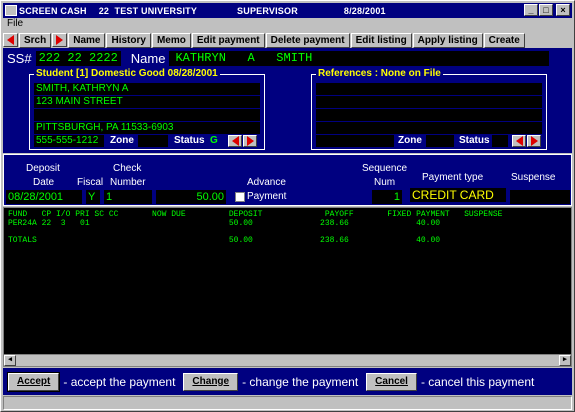 The height and width of the screenshot is (412, 575). What do you see at coordinates (453, 177) in the screenshot?
I see `payment-type-header: Payment type` at bounding box center [453, 177].